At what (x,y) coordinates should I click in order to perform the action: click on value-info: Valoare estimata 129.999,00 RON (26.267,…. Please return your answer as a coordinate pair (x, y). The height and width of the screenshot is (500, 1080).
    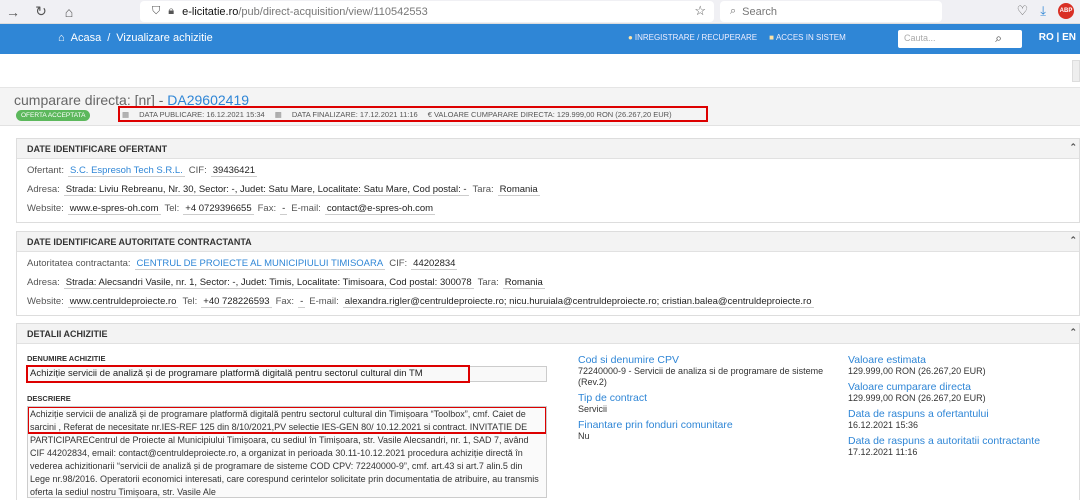
    Looking at the image, I should click on (958, 408).